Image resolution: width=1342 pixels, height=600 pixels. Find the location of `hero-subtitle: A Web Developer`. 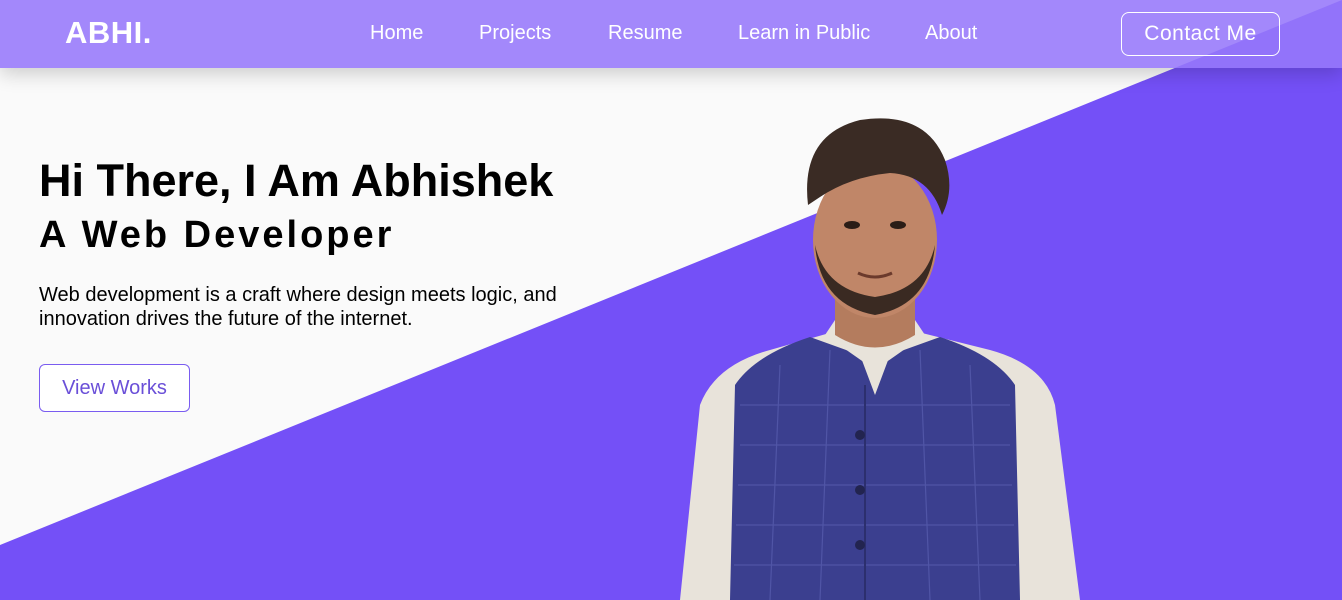

hero-subtitle: A Web Developer is located at coordinates (217, 235).